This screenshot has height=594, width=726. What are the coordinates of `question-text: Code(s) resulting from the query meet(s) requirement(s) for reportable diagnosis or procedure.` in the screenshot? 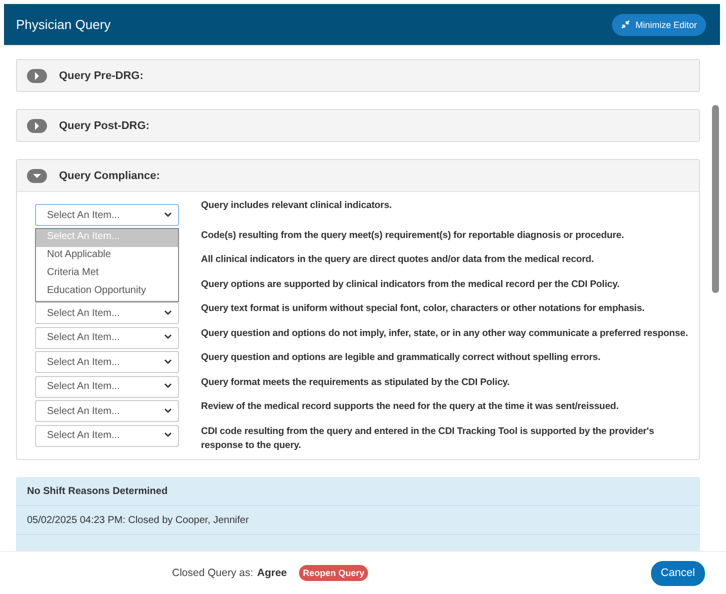 It's located at (413, 235).